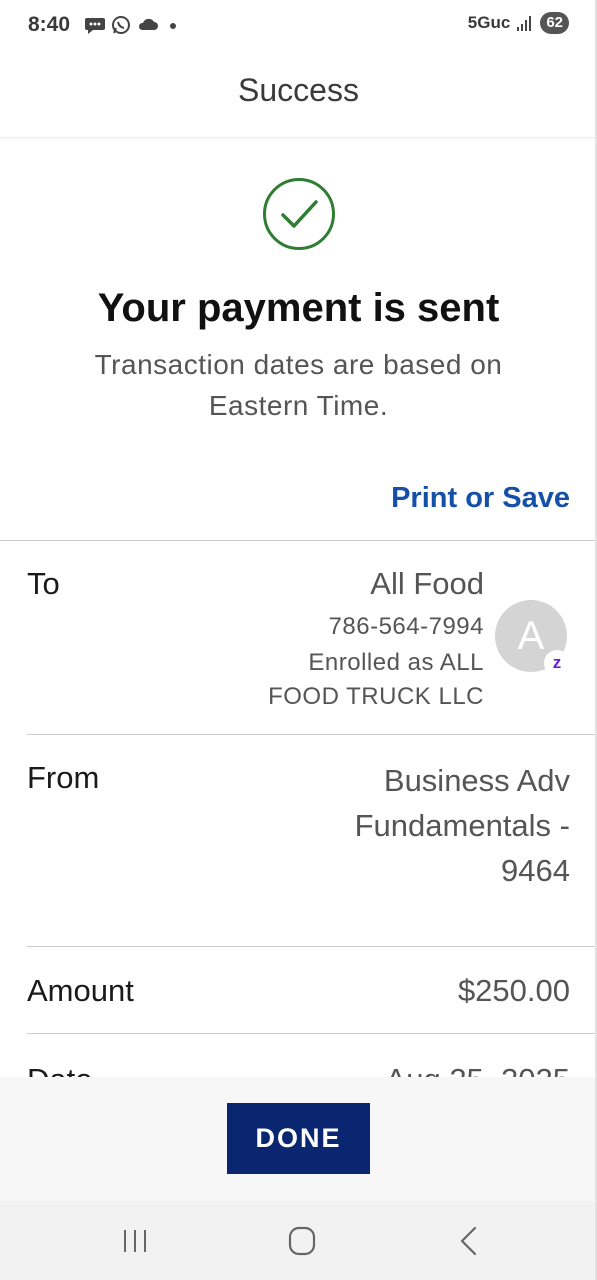  Describe the element at coordinates (133, 25) in the screenshot. I see `notification-icons` at that location.